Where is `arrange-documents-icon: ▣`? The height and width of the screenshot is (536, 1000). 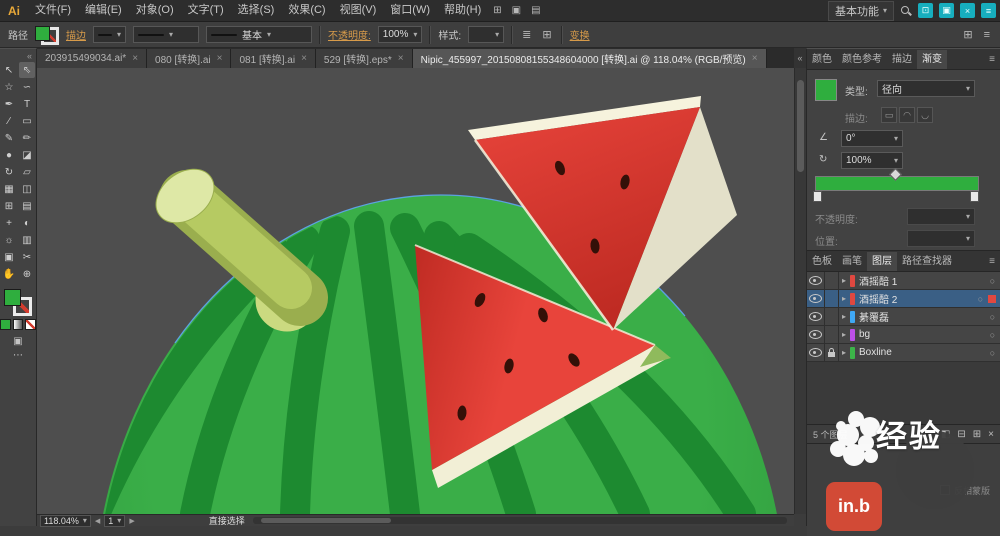
arrange-documents-icon: ▣ is located at coordinates (516, 10).